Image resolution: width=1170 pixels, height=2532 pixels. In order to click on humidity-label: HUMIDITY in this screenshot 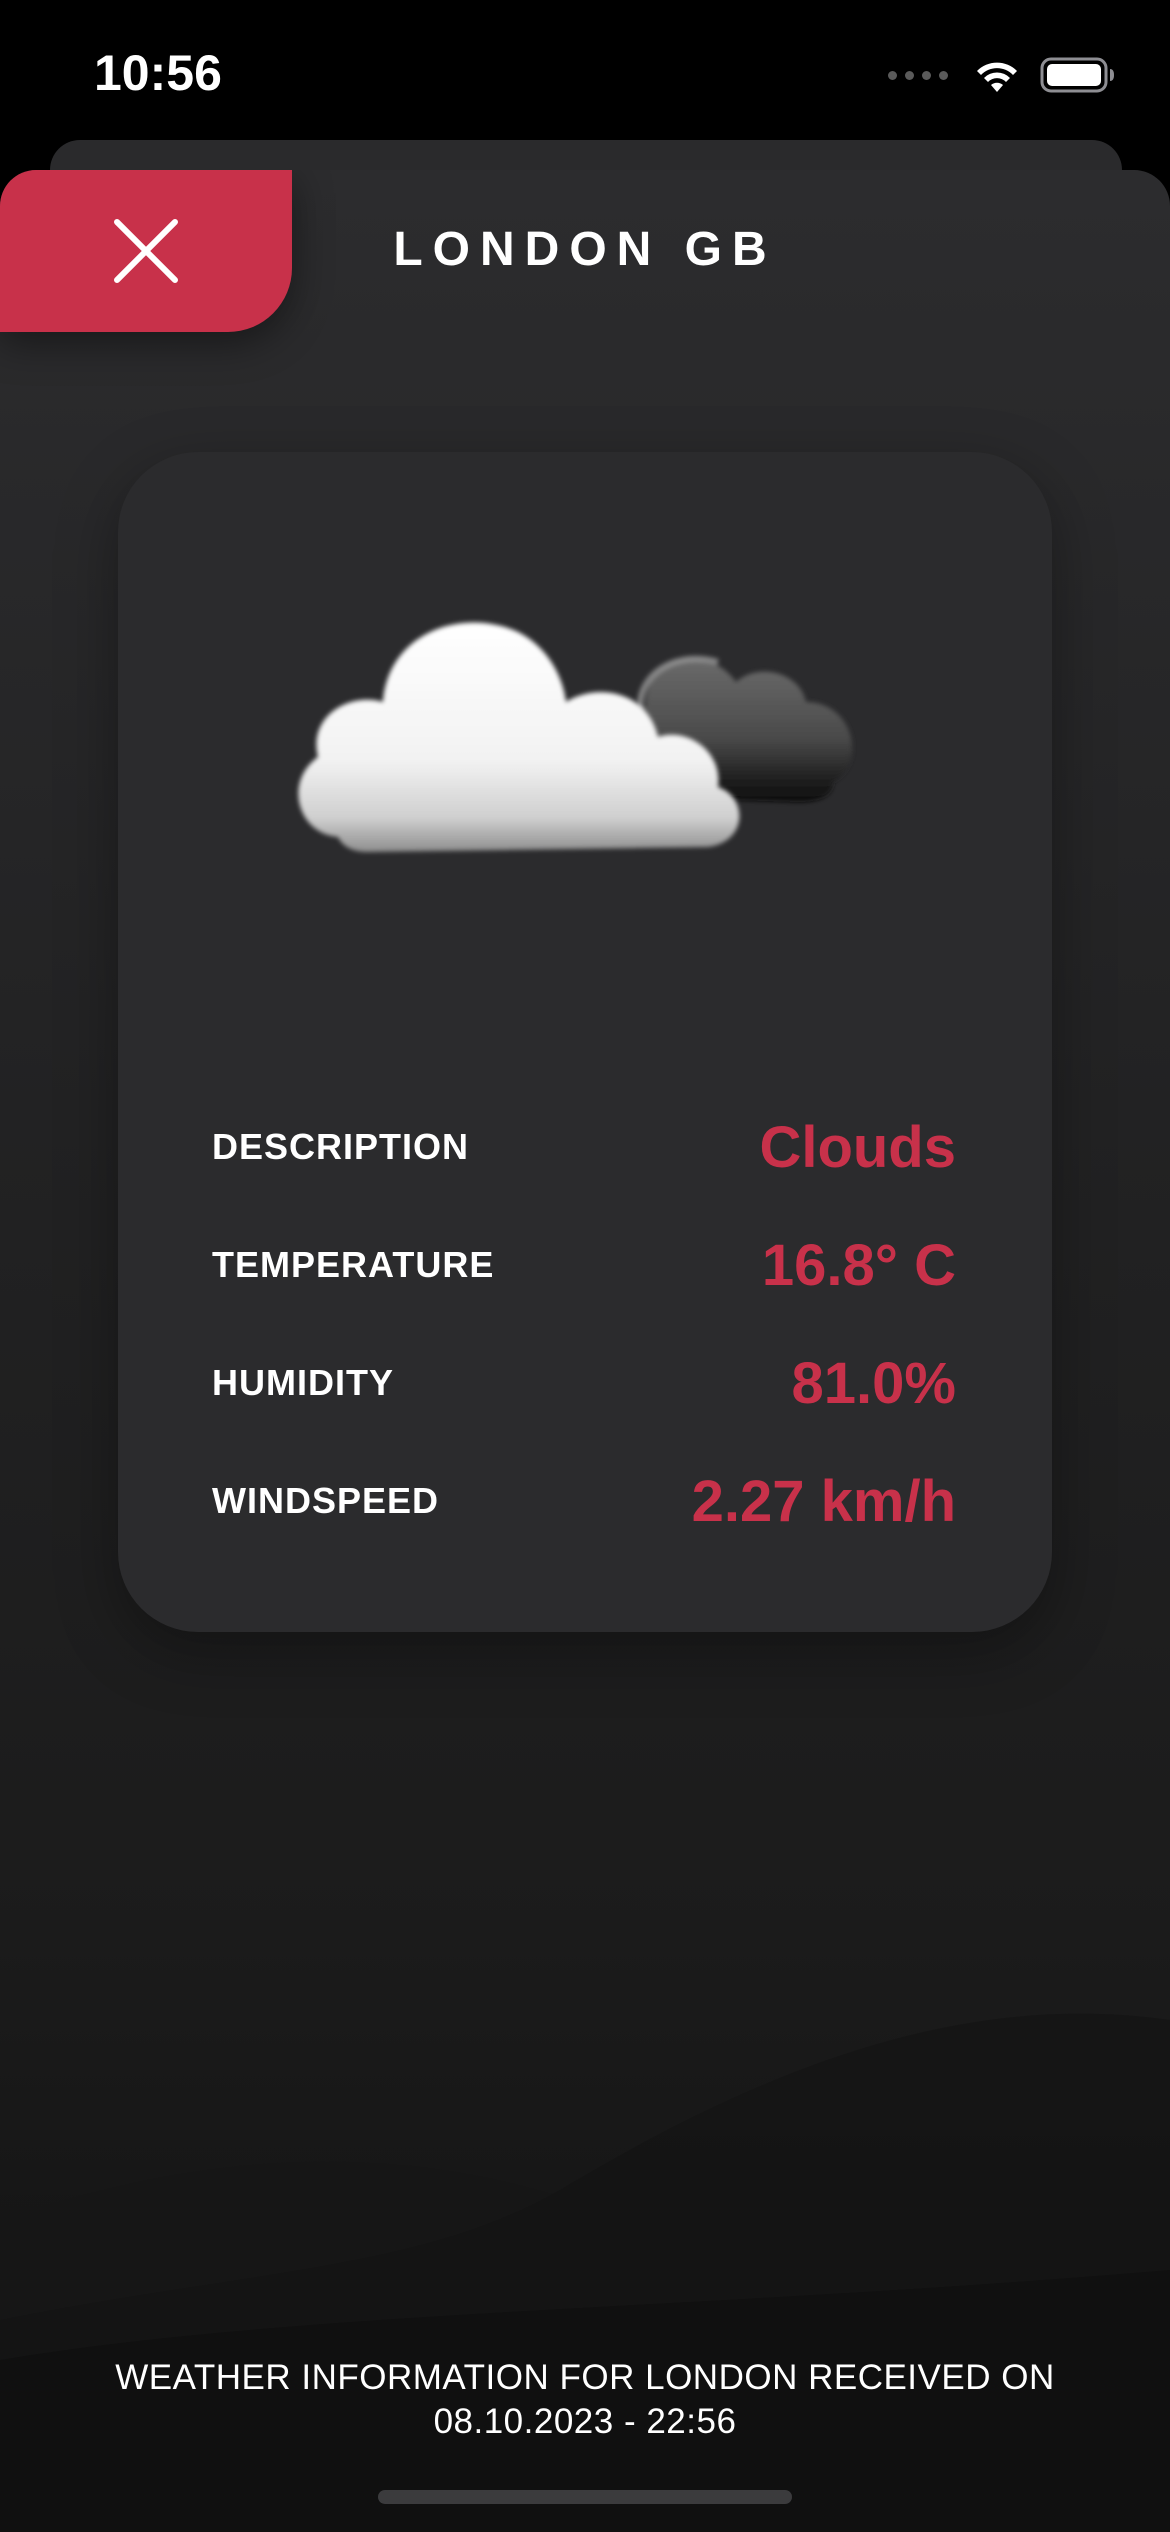, I will do `click(303, 1382)`.